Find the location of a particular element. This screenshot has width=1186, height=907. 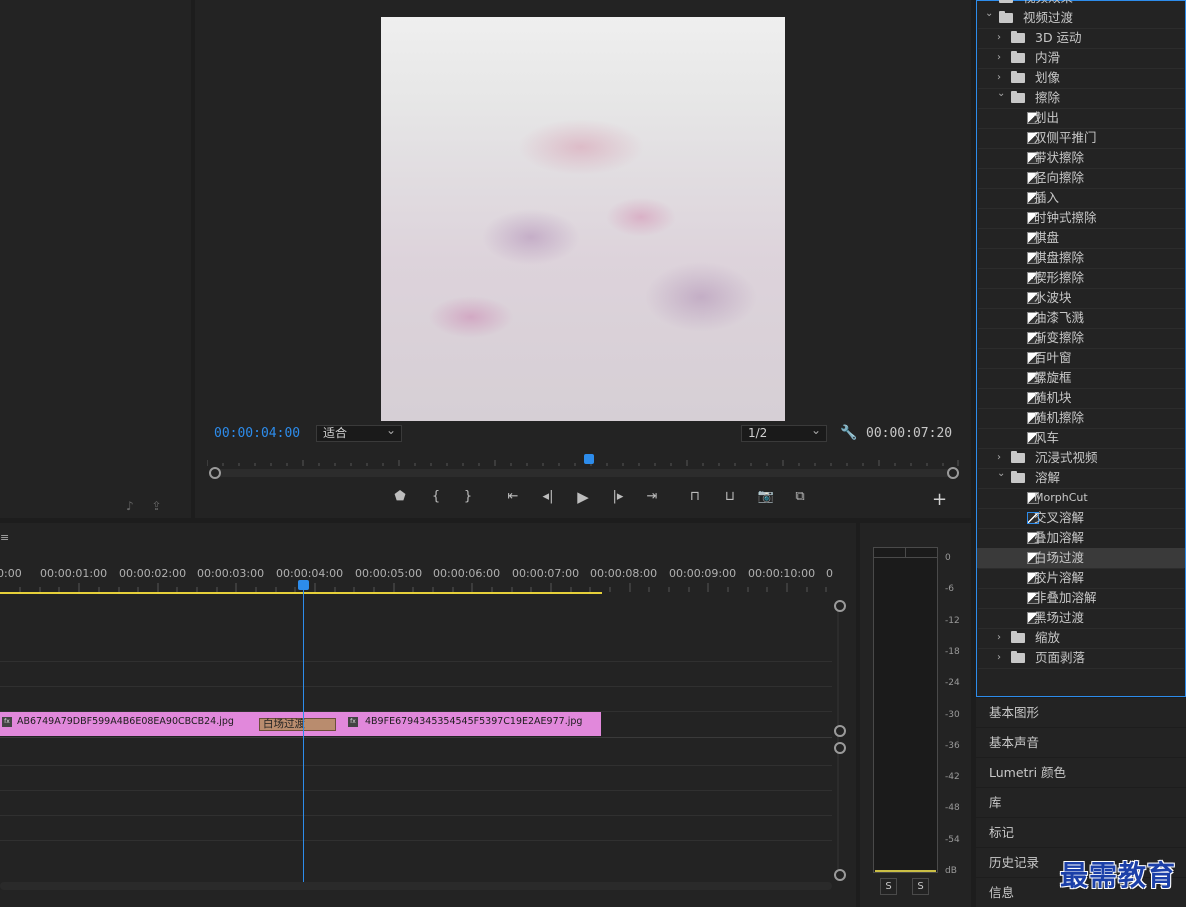

tree-folder: › 划像 is located at coordinates (1081, 78).